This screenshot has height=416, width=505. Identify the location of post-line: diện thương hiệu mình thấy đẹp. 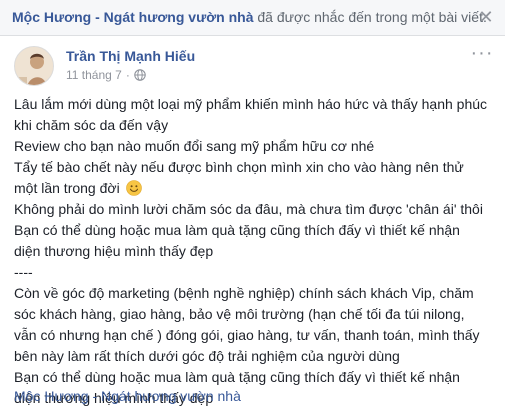
(114, 251).